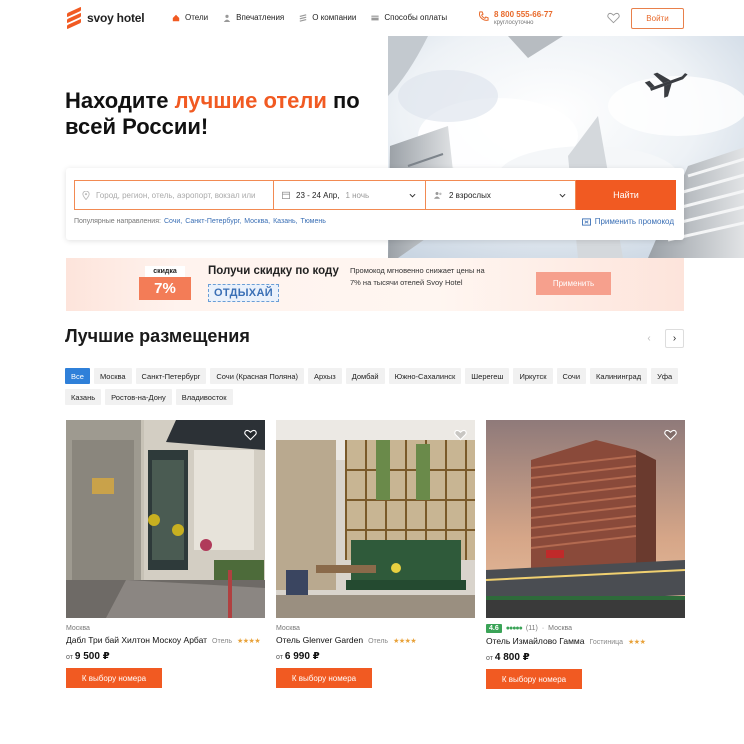  I want to click on nav-item-about: О компании, so click(327, 17).